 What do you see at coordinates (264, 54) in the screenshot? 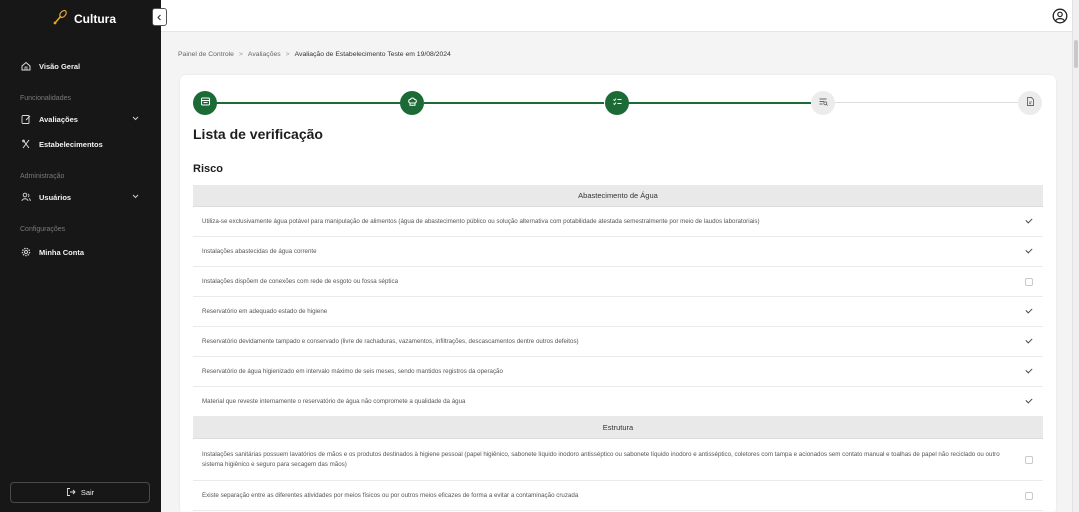
I see `breadcrumb-item-avaliacoes: Avaliações` at bounding box center [264, 54].